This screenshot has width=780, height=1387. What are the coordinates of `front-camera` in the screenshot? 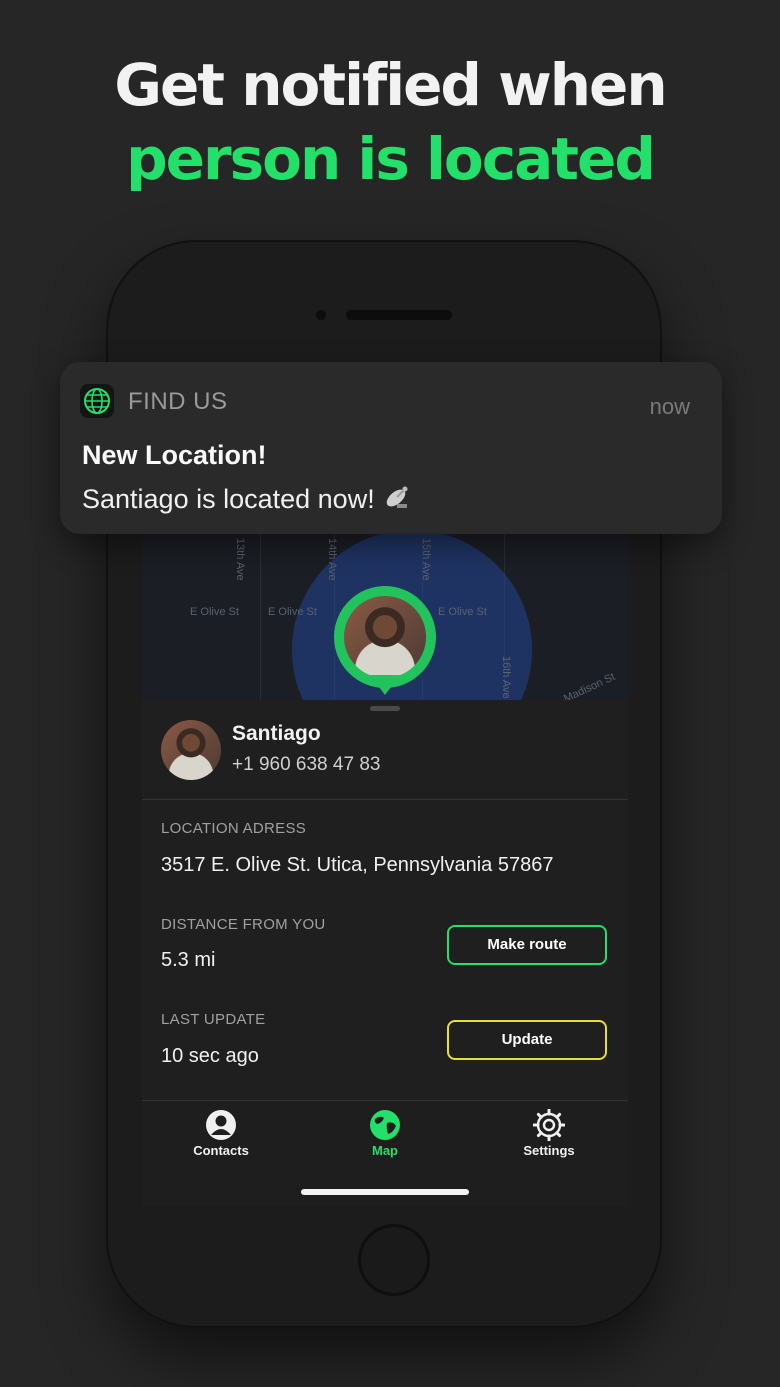 It's located at (321, 315).